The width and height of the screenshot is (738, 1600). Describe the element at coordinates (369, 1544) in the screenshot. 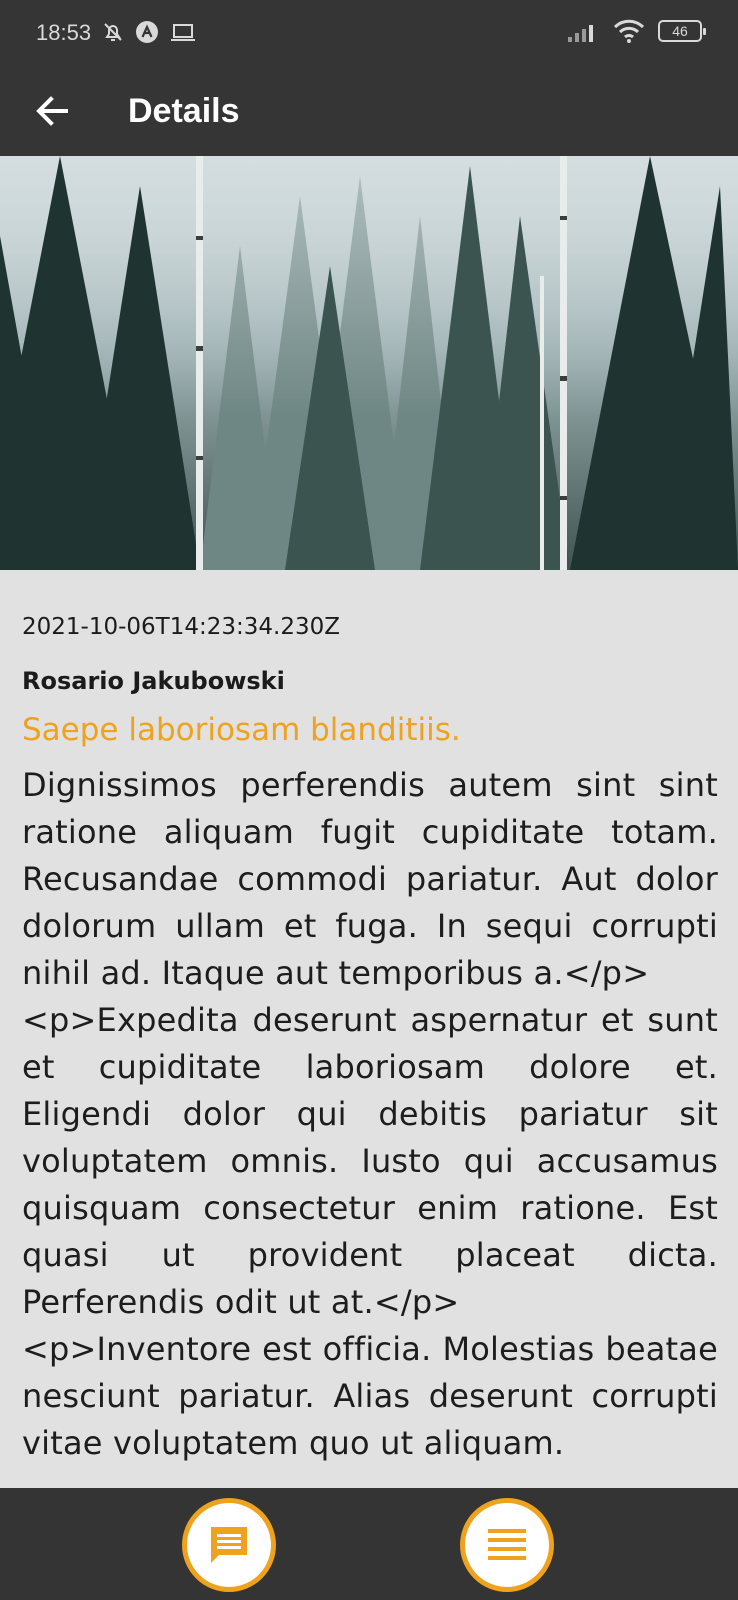

I see `bottom-bar` at that location.